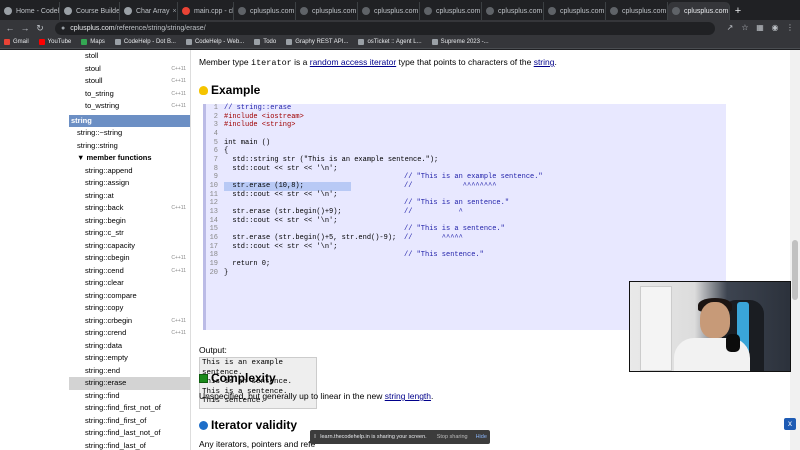 Image resolution: width=800 pixels, height=450 pixels. I want to click on sidebar-item-member: string::find_first_of, so click(129, 421).